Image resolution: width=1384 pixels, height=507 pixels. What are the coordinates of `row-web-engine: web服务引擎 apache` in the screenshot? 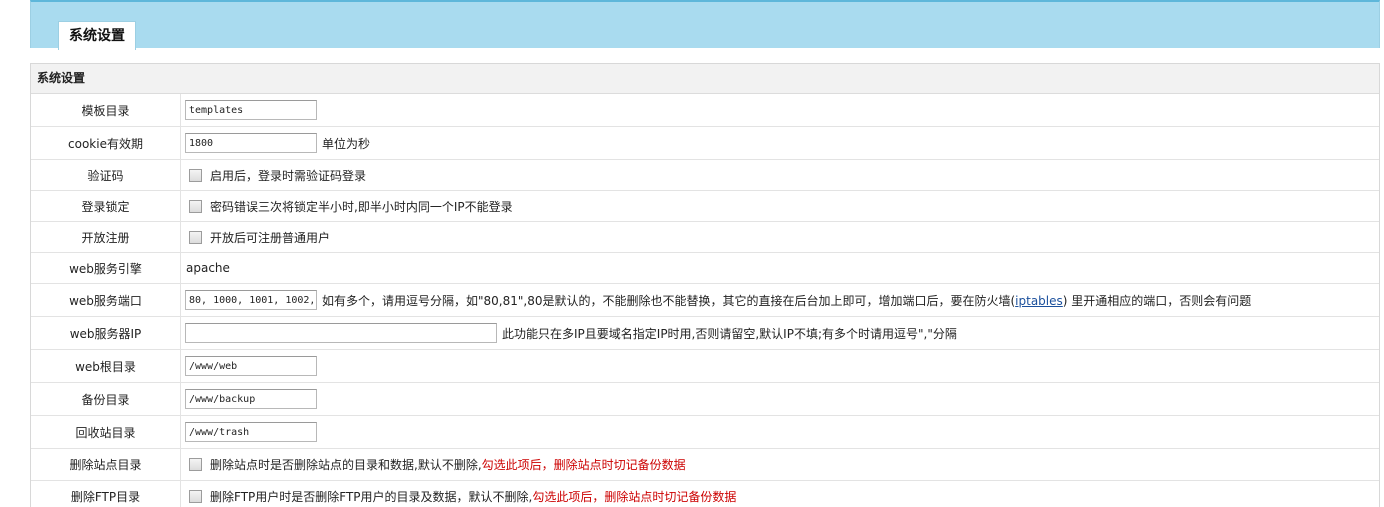 It's located at (705, 268).